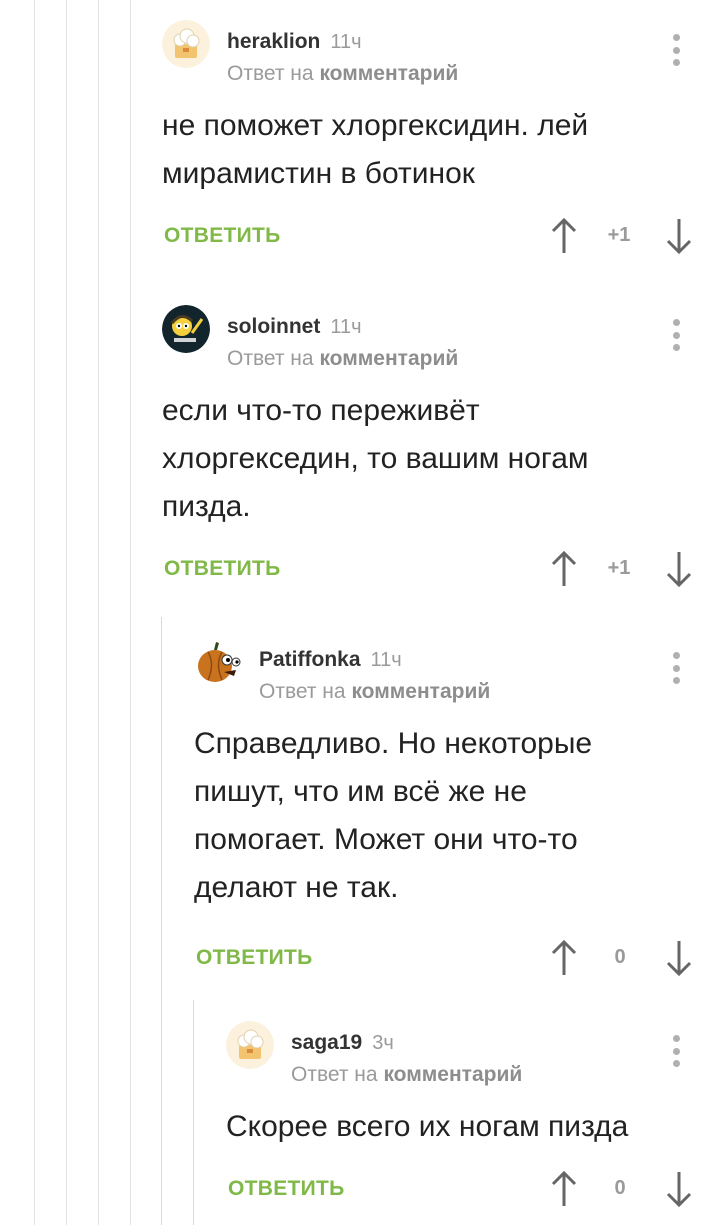  What do you see at coordinates (427, 1126) in the screenshot?
I see `comment-text: Скорее всего их ногам пизда` at bounding box center [427, 1126].